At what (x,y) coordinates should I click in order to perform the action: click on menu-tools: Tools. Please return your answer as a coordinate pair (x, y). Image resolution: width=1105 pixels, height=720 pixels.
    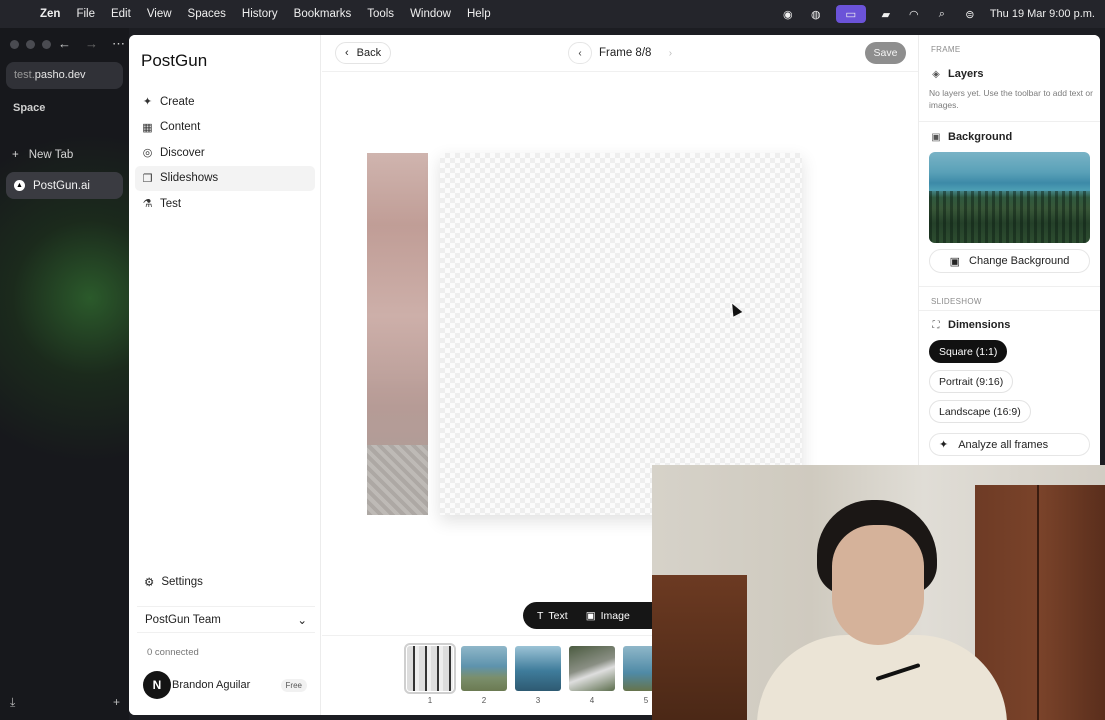
    Looking at the image, I should click on (380, 14).